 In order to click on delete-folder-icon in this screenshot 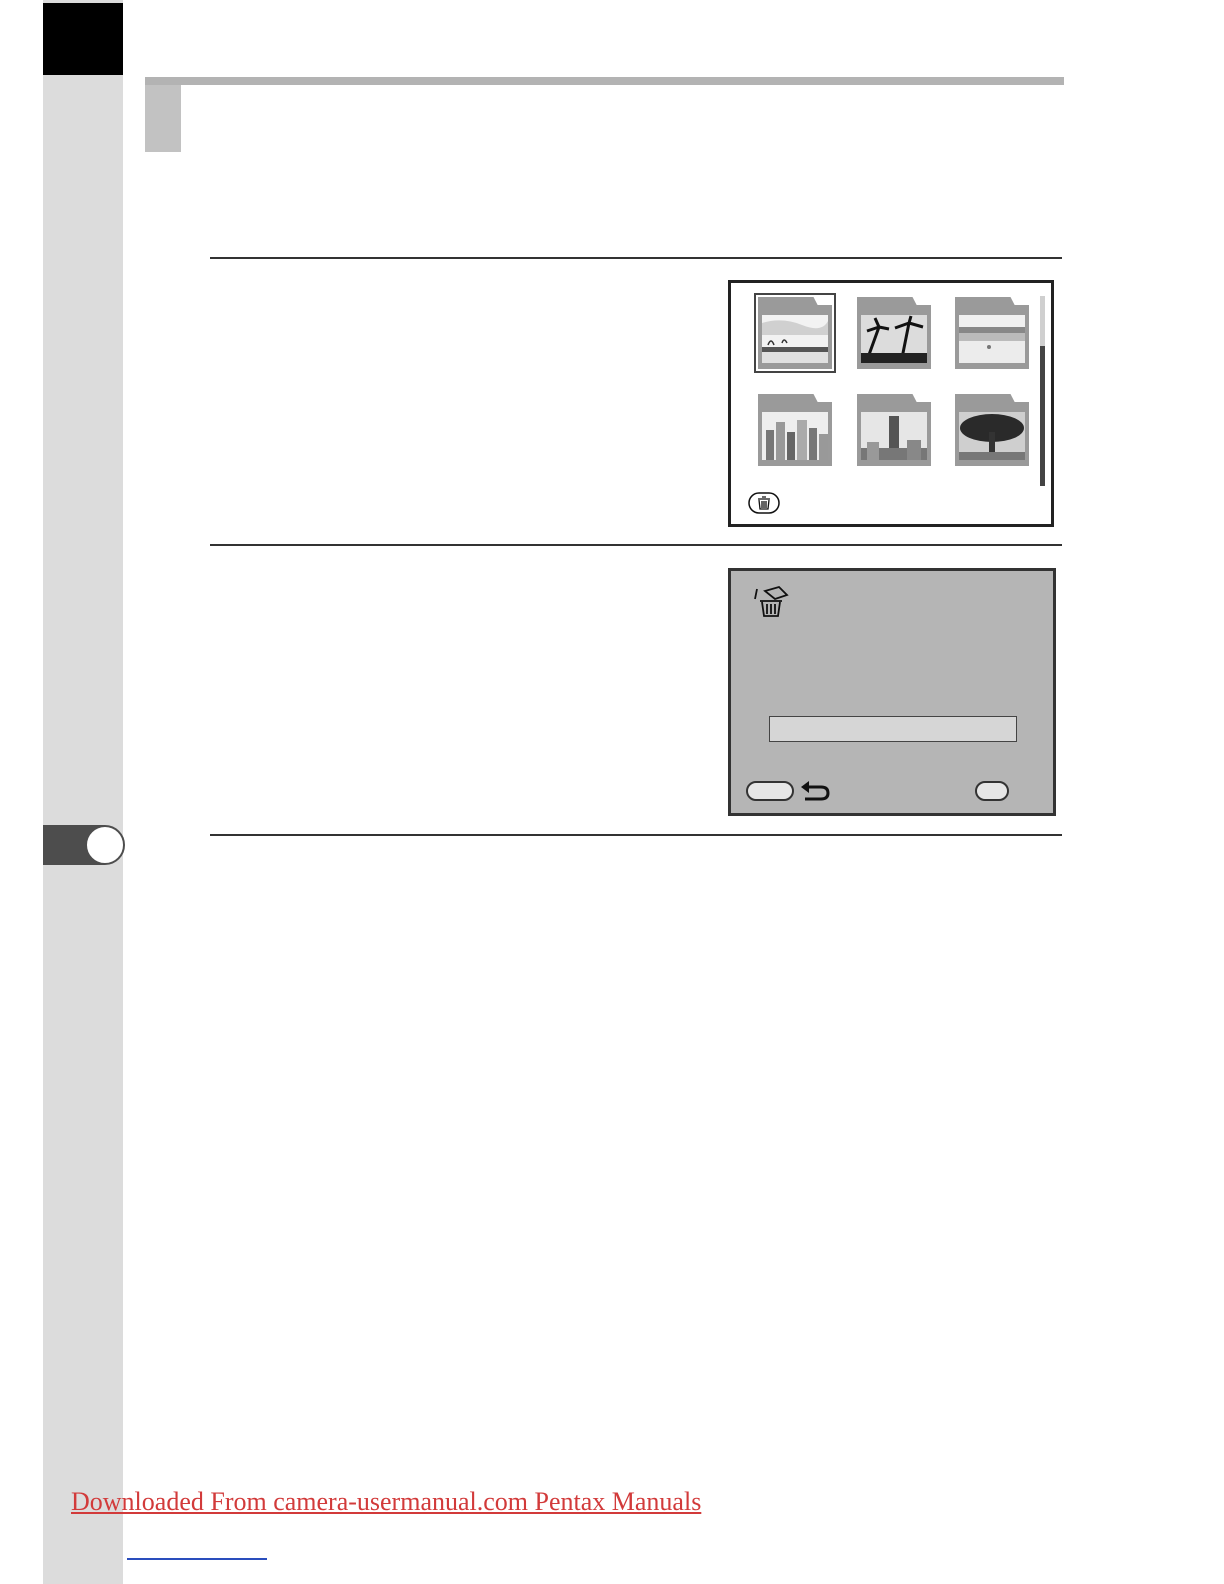, I will do `click(771, 601)`.